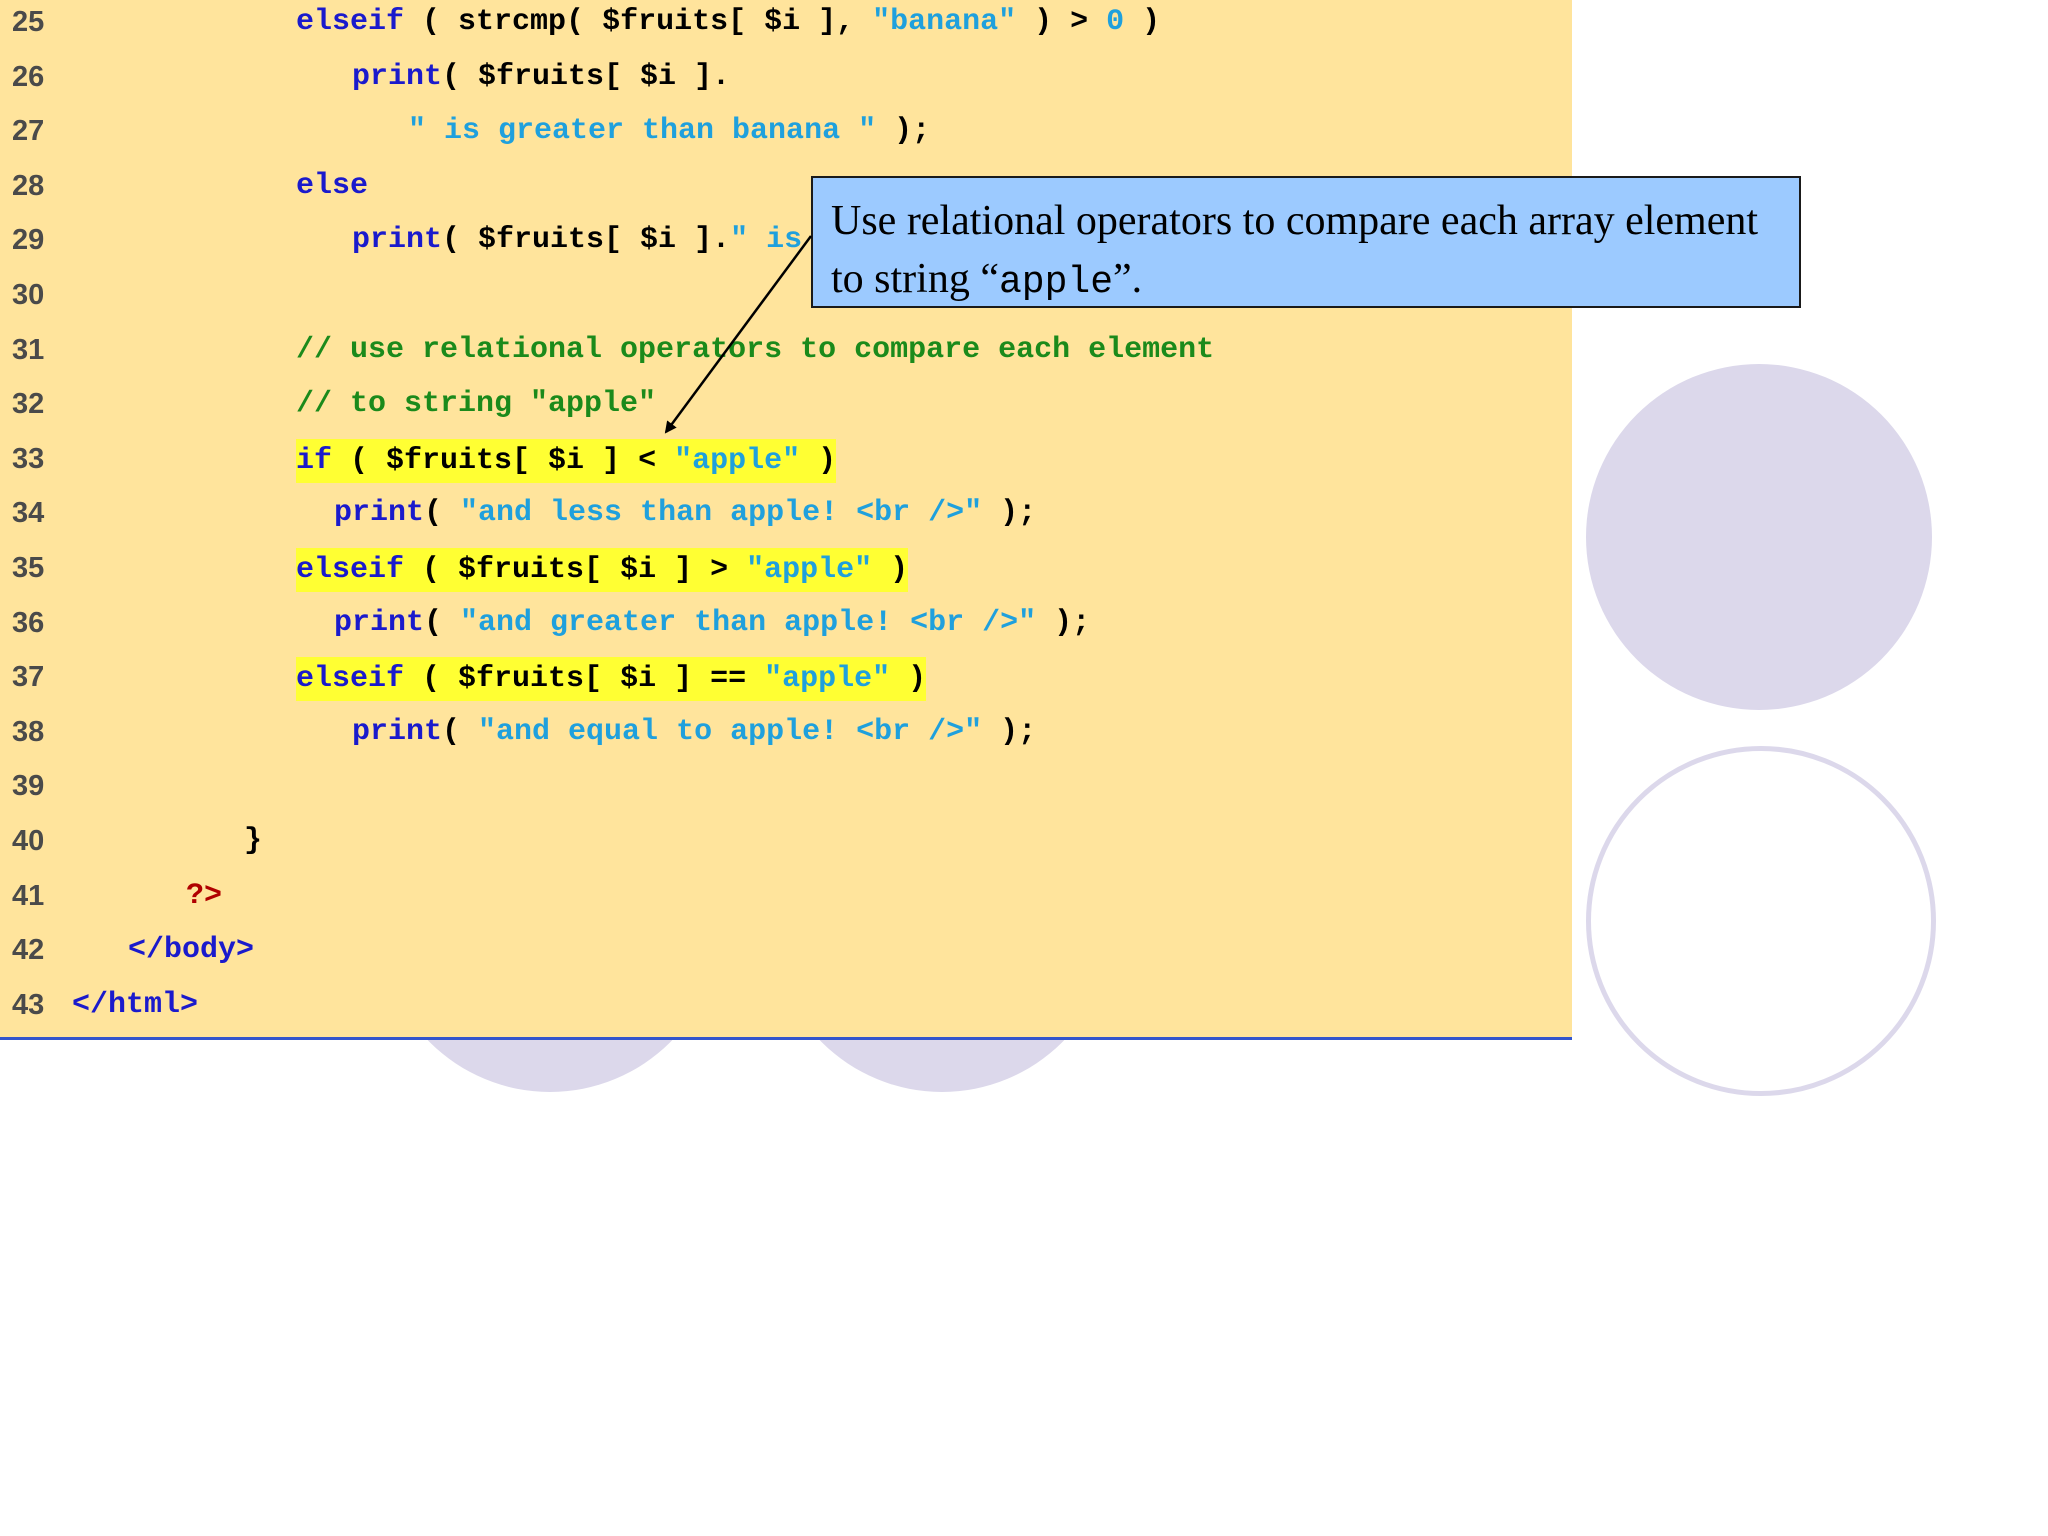  I want to click on line-number: 29, so click(28, 240).